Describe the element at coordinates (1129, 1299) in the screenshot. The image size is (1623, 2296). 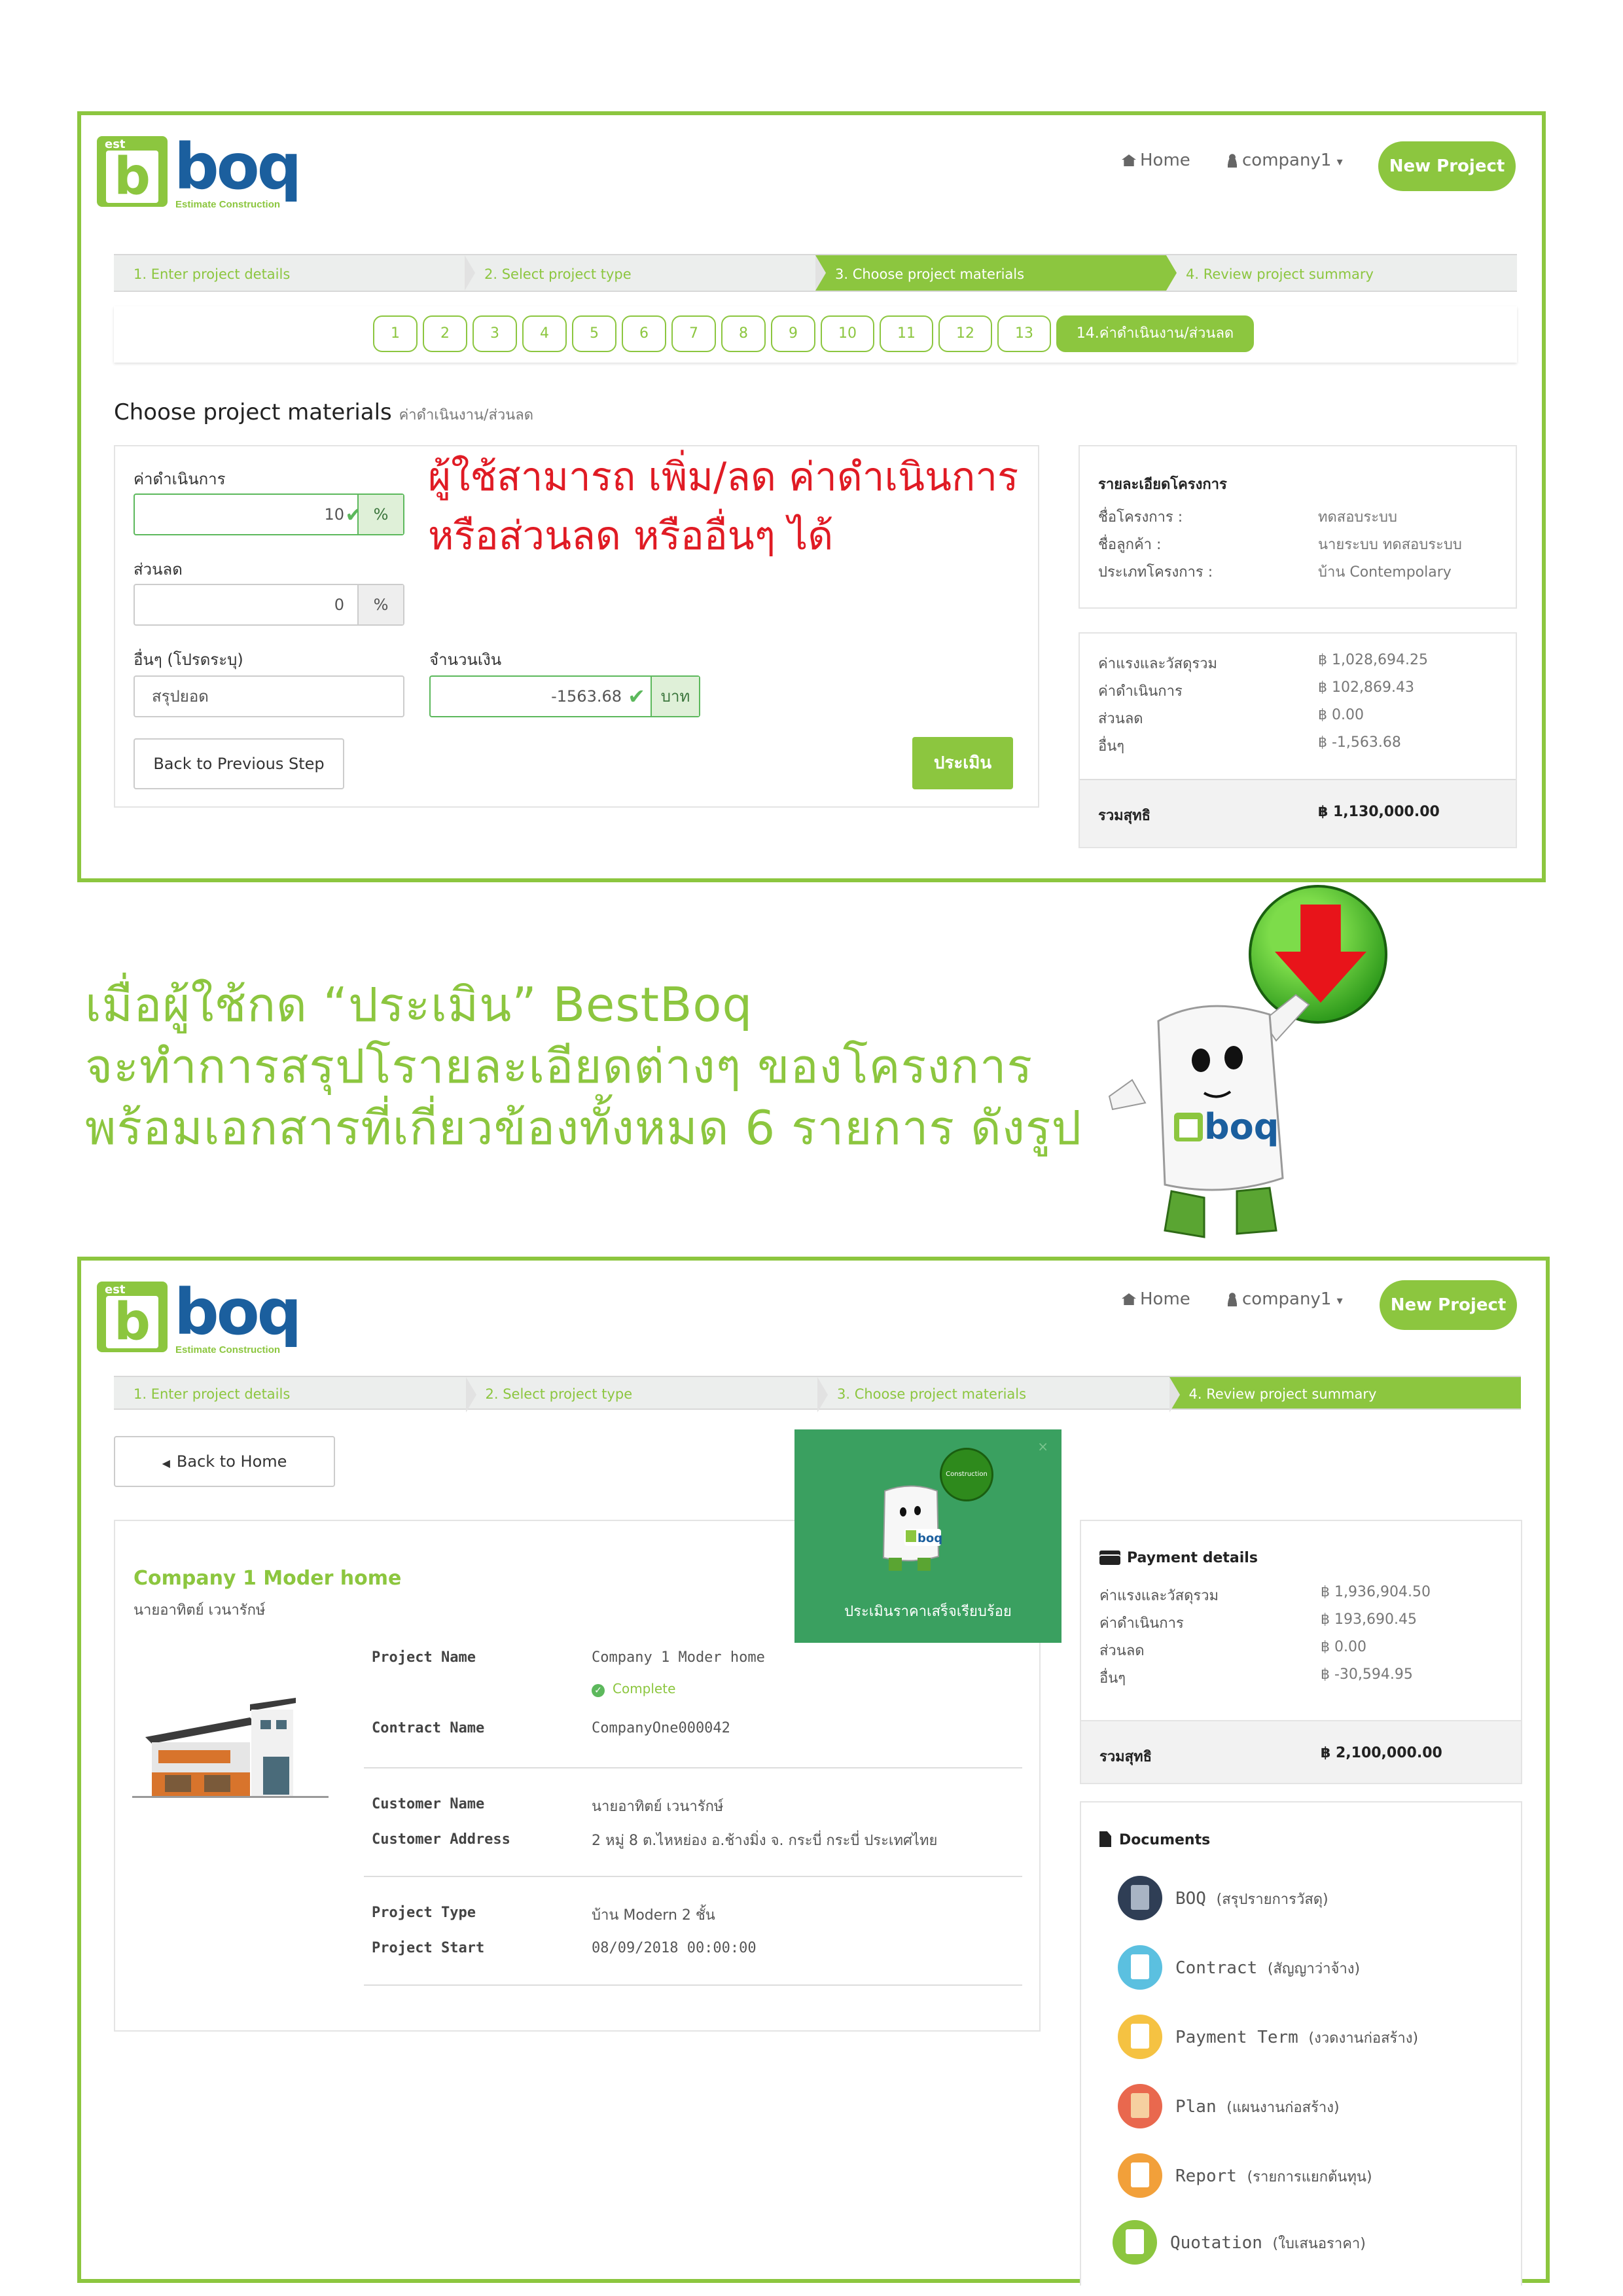
I see `home-icon` at that location.